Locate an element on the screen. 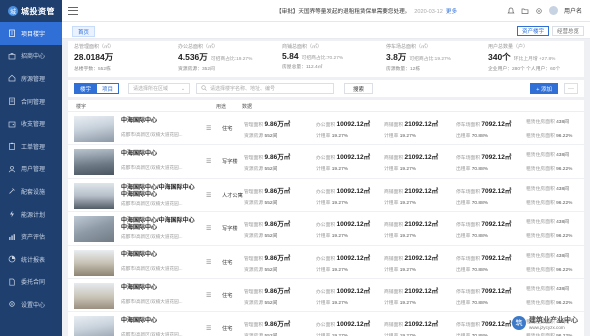  region-select: 请选择所在区域 ⌄ is located at coordinates (159, 88).